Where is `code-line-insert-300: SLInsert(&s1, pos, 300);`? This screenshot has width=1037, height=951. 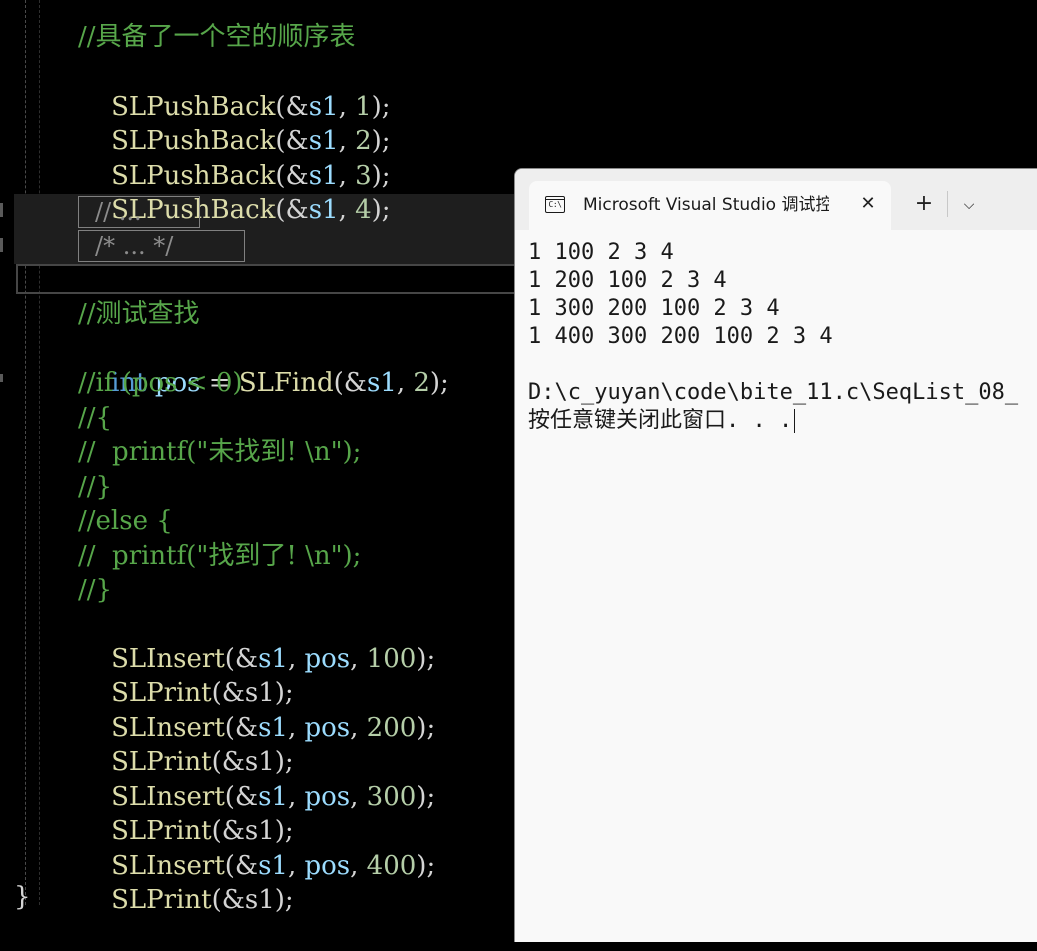
code-line-insert-300: SLInsert(&s1, pos, 300); is located at coordinates (256, 779).